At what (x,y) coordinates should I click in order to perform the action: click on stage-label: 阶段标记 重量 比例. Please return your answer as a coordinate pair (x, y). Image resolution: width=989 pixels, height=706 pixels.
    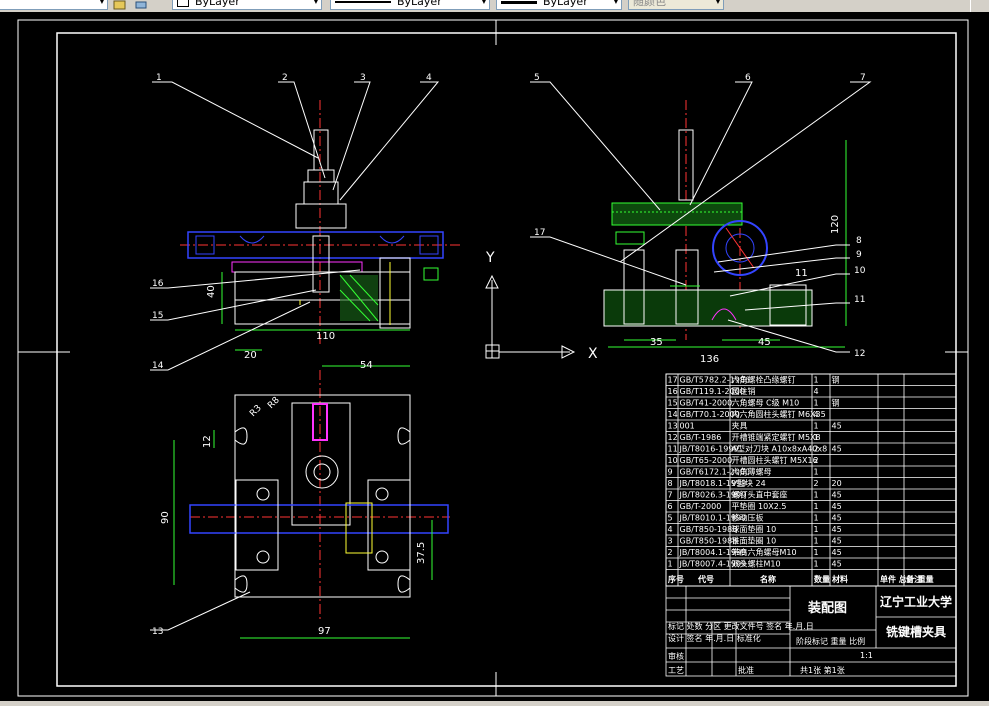
    Looking at the image, I should click on (830, 641).